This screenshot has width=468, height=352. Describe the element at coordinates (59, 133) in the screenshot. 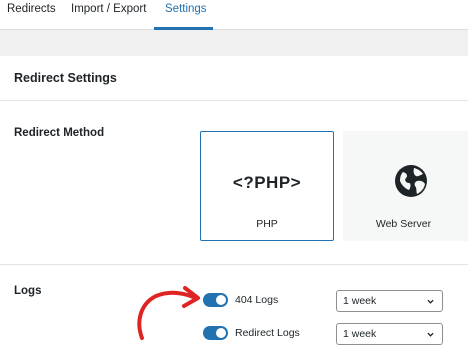

I see `redirect-method-label: Redirect Method` at that location.